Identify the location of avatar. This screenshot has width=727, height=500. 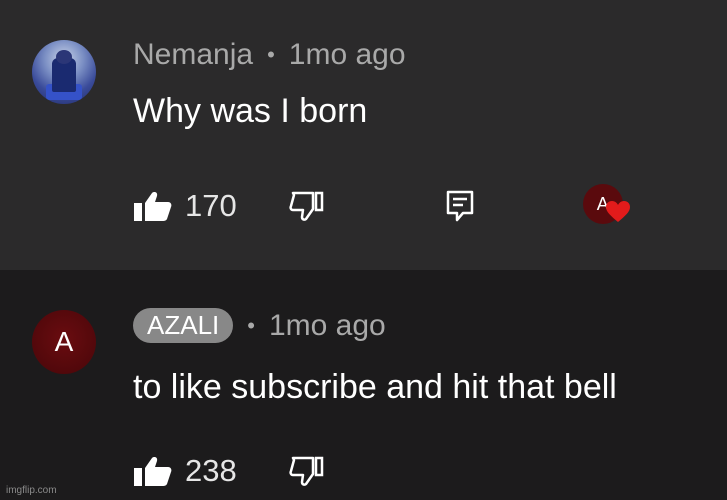
(64, 72).